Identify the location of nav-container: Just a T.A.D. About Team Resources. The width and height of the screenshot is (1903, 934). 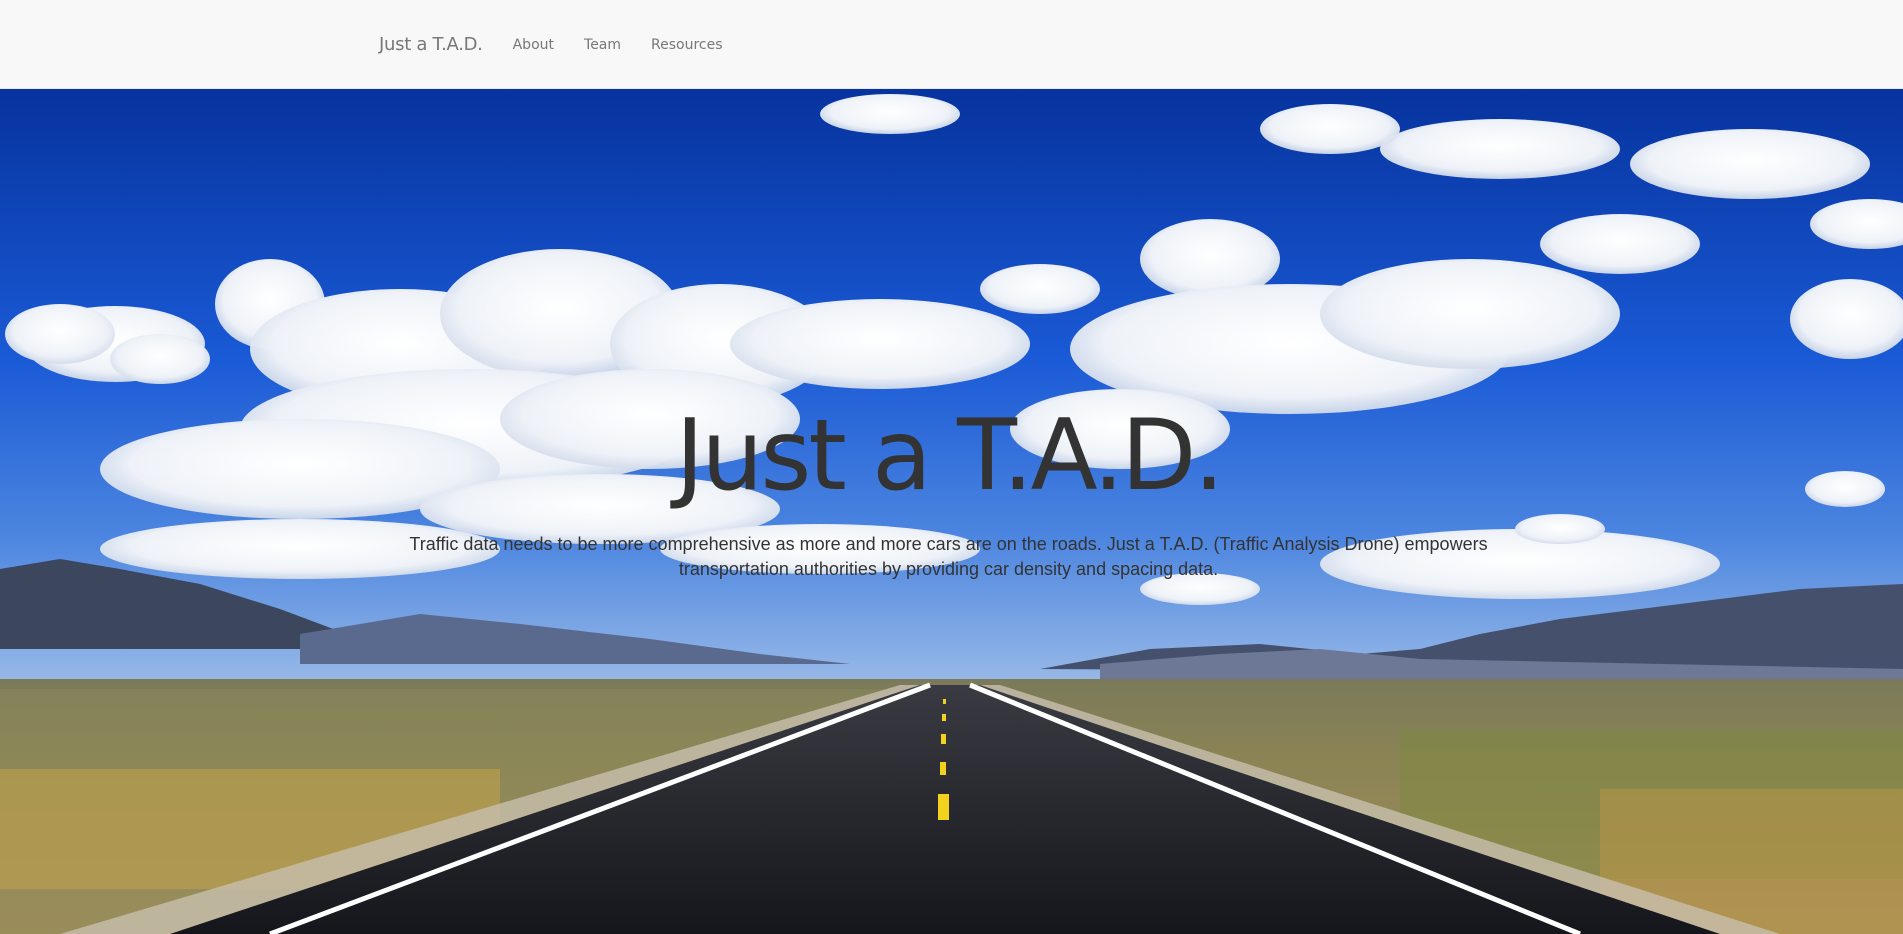
(566, 44).